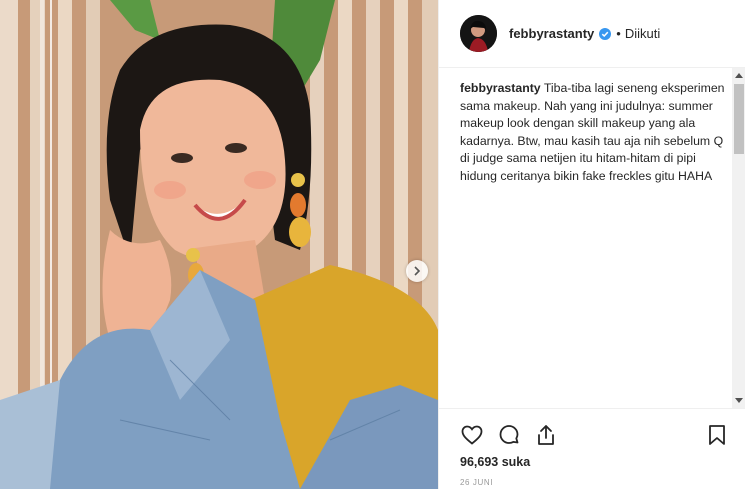  I want to click on chevron-right-icon, so click(417, 271).